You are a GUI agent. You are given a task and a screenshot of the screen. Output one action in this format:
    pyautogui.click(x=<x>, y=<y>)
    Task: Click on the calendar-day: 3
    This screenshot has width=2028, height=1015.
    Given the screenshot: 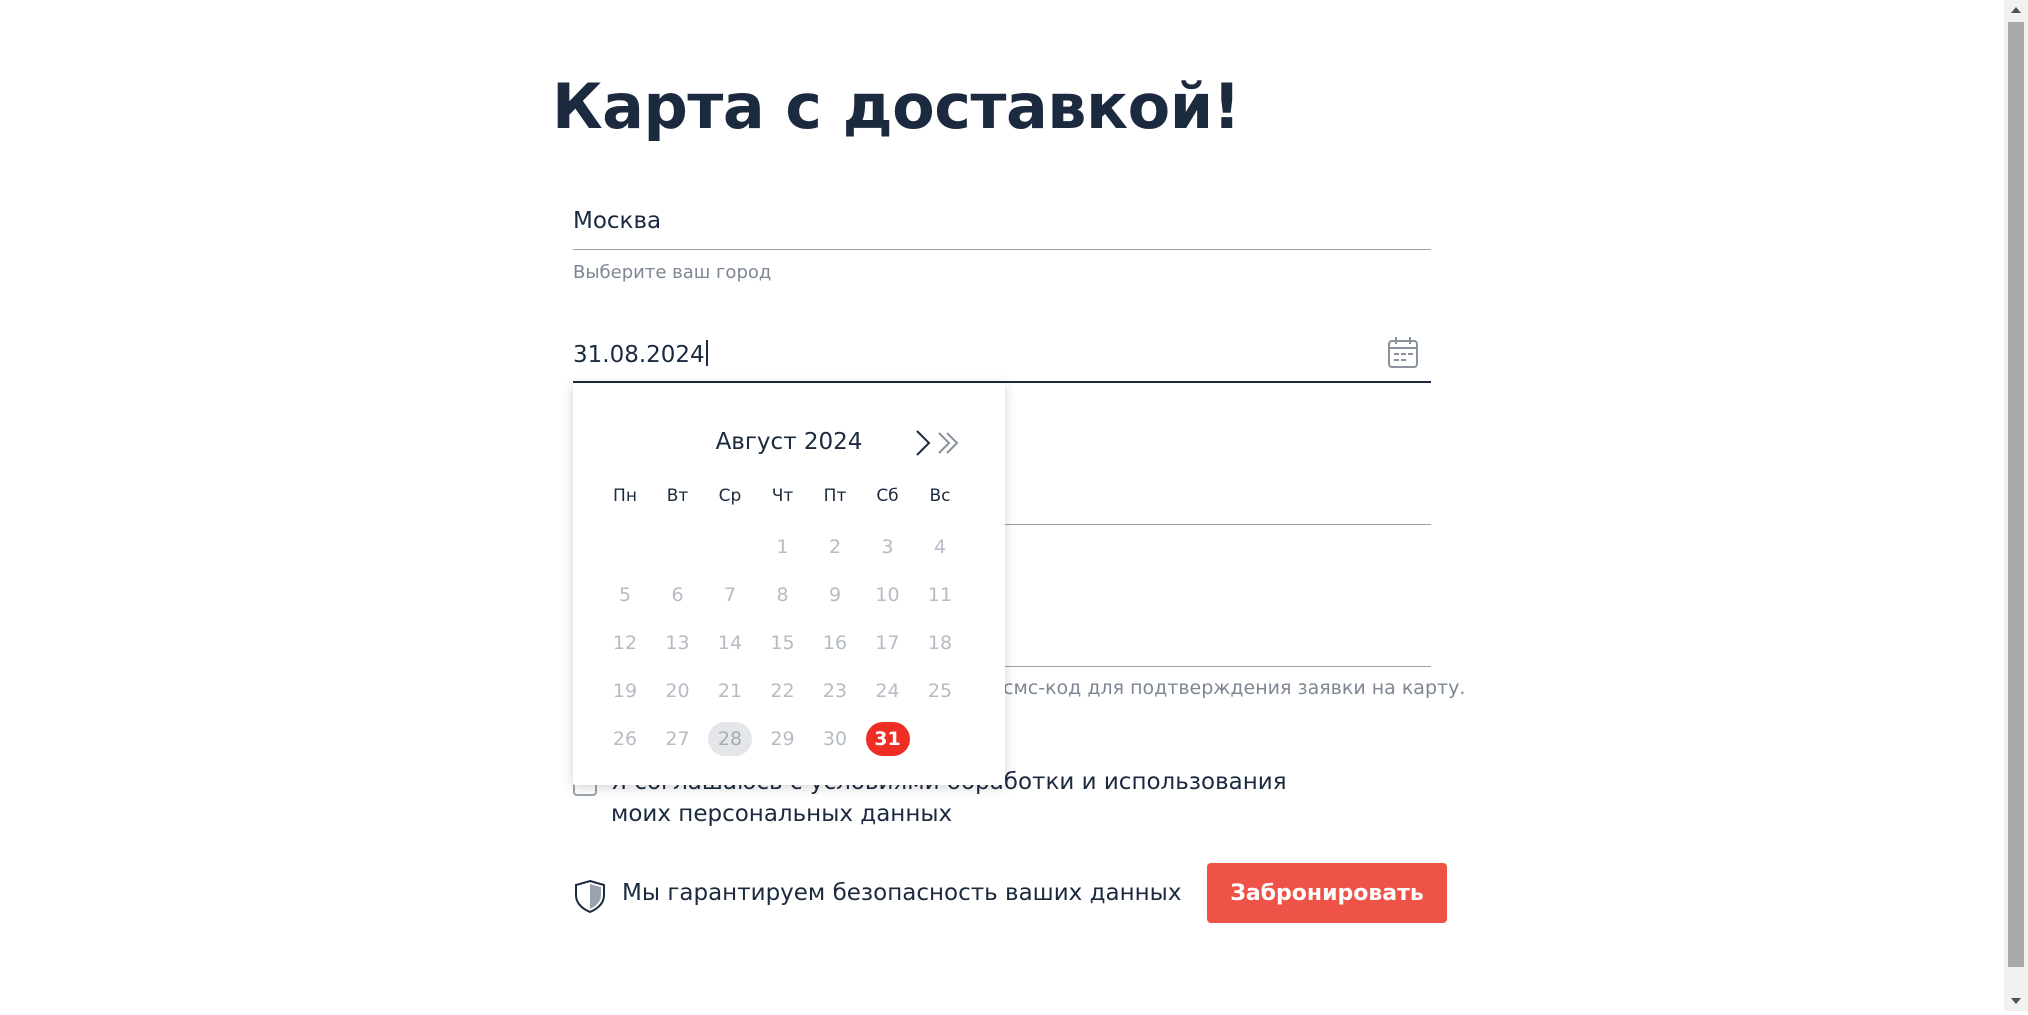 What is the action you would take?
    pyautogui.click(x=888, y=547)
    